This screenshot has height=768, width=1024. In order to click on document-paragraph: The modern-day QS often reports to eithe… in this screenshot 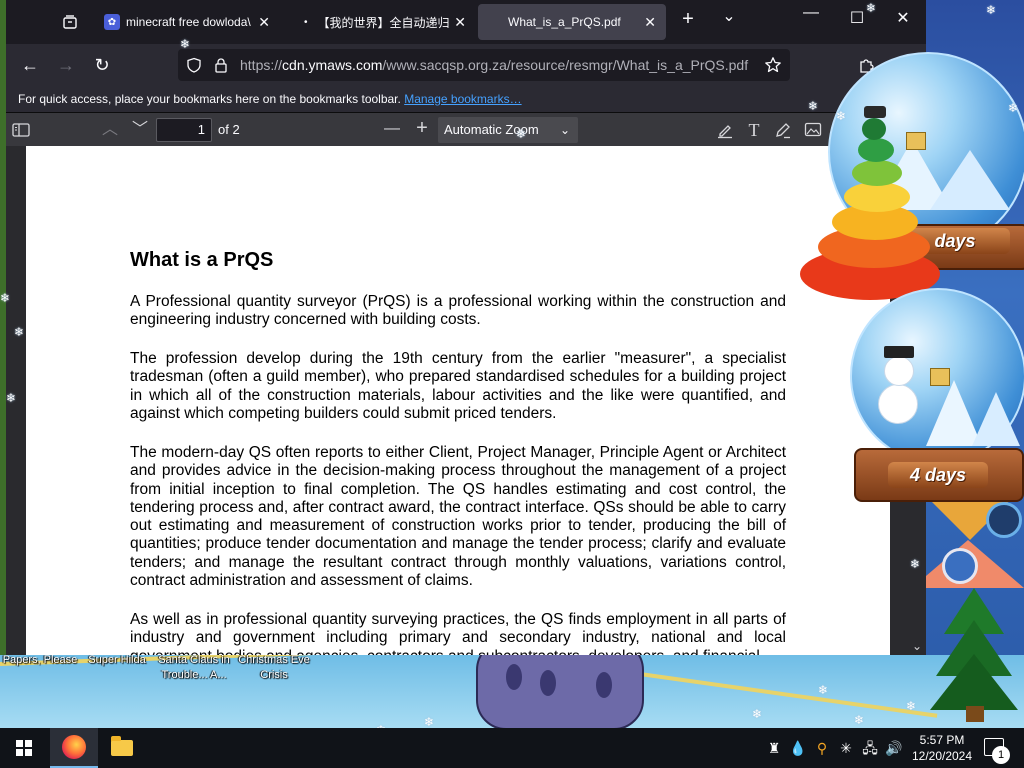, I will do `click(458, 517)`.